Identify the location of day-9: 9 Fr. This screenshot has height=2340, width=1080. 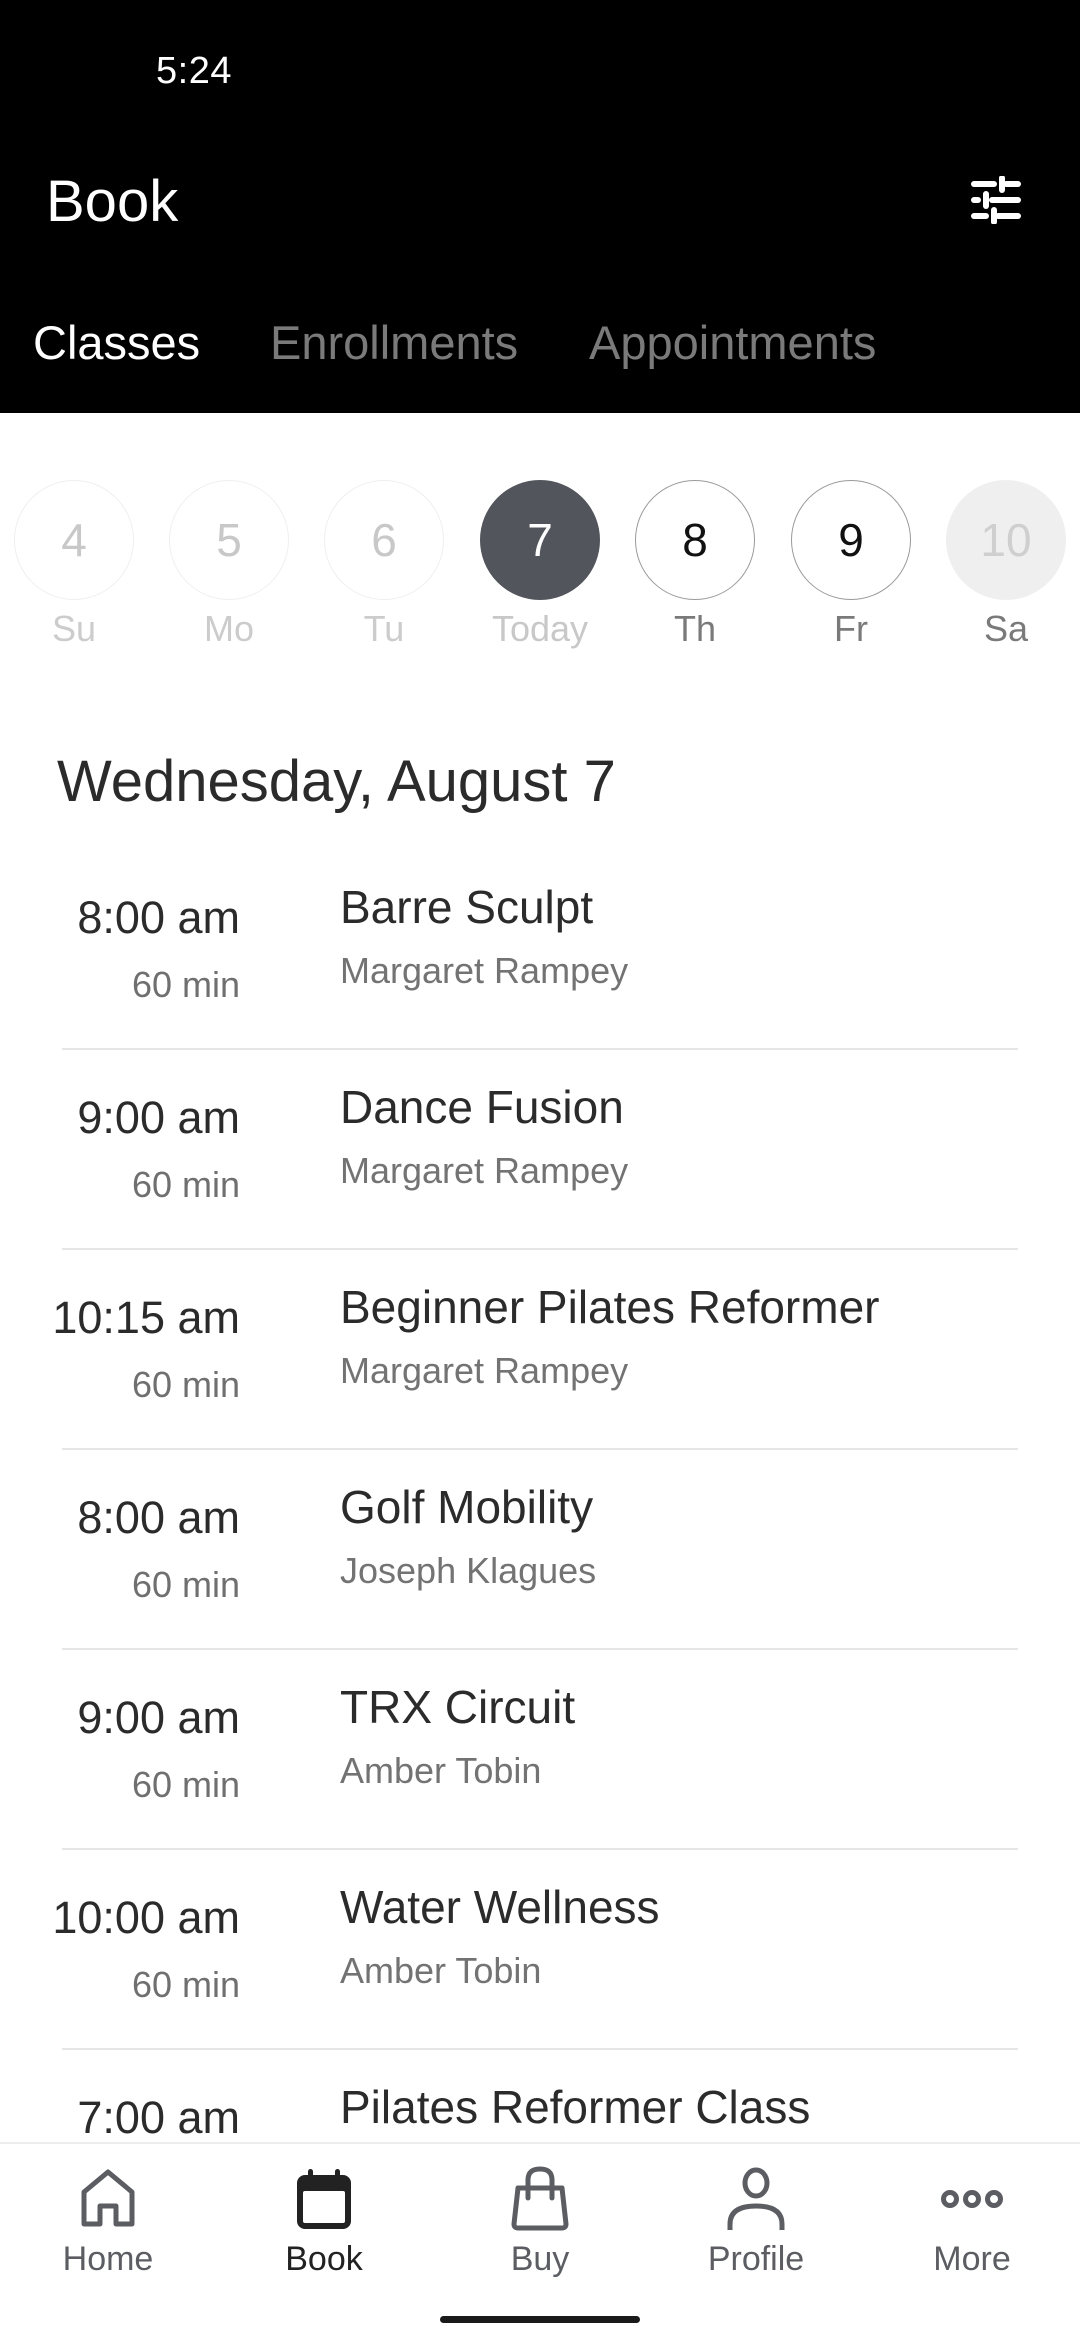
(851, 565).